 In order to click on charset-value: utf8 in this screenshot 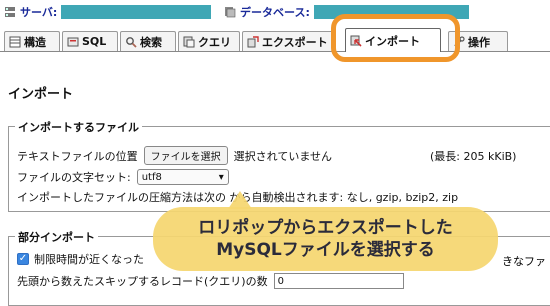, I will do `click(151, 177)`.